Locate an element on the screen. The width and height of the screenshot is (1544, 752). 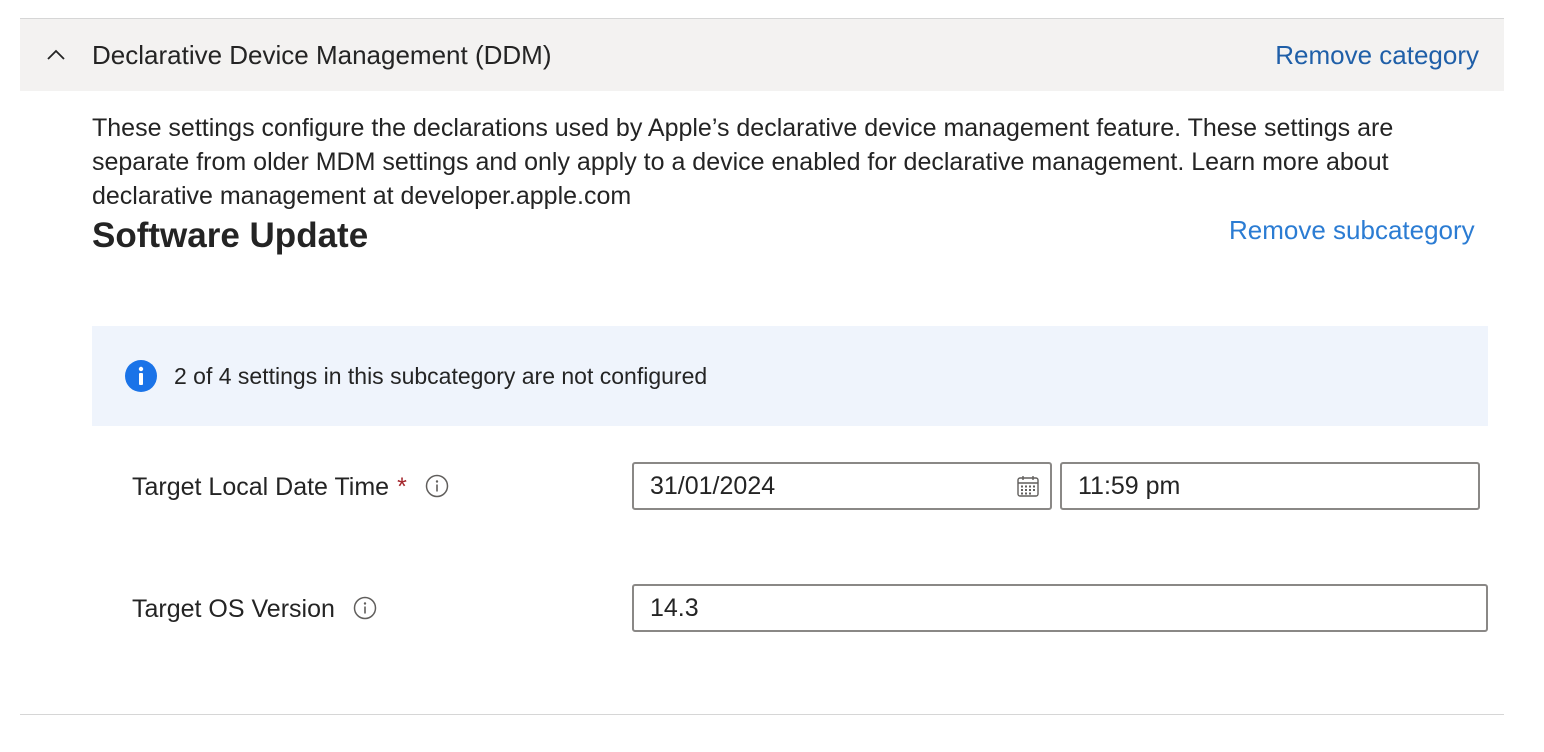
time-input is located at coordinates (1270, 486).